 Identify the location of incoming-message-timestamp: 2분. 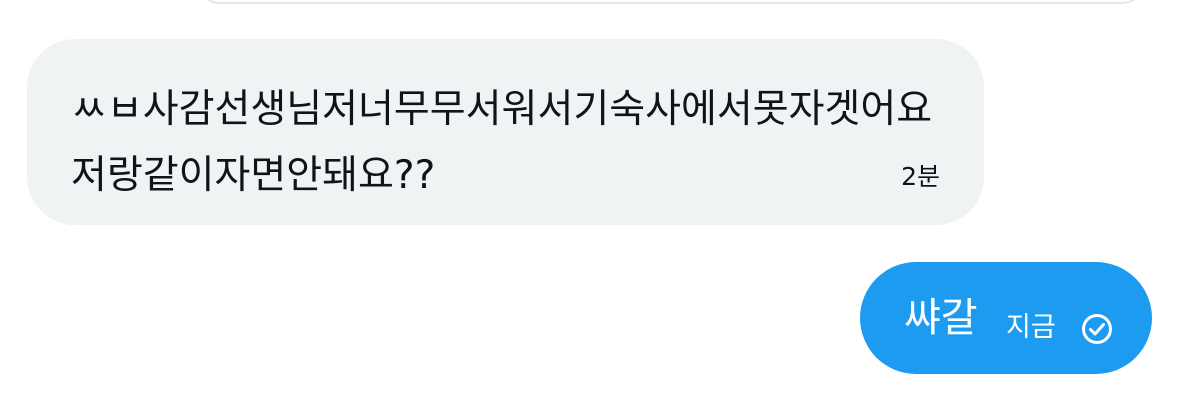
(920, 176).